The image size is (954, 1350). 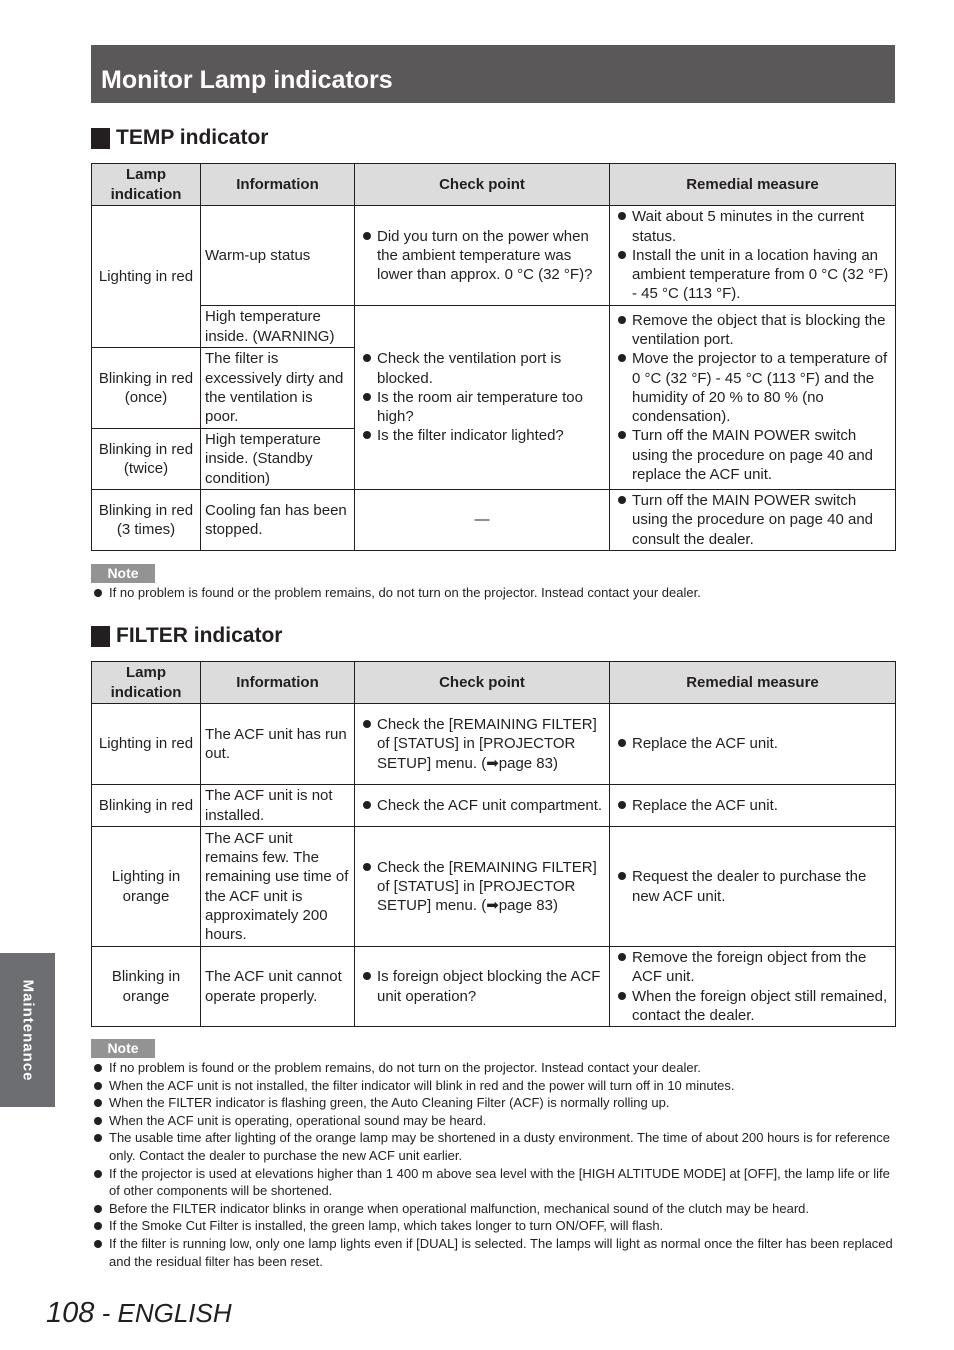 What do you see at coordinates (277, 986) in the screenshot?
I see `info-cell: The ACF unit cannot operate properly.` at bounding box center [277, 986].